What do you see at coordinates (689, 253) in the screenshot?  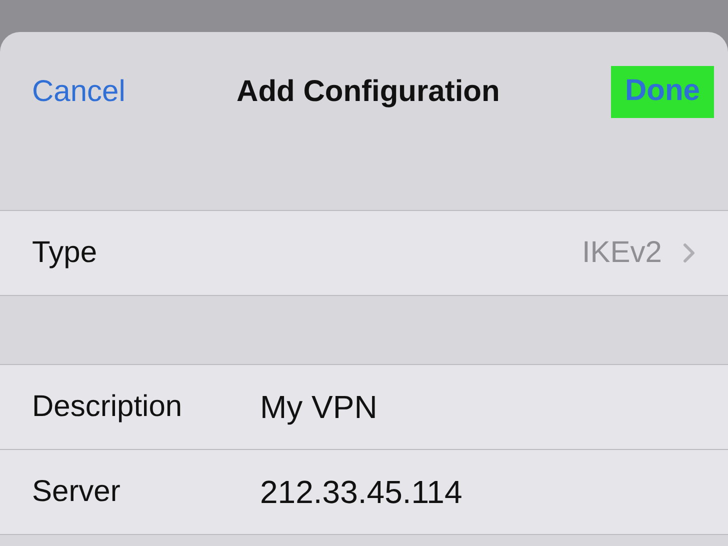 I see `chevron-icon` at bounding box center [689, 253].